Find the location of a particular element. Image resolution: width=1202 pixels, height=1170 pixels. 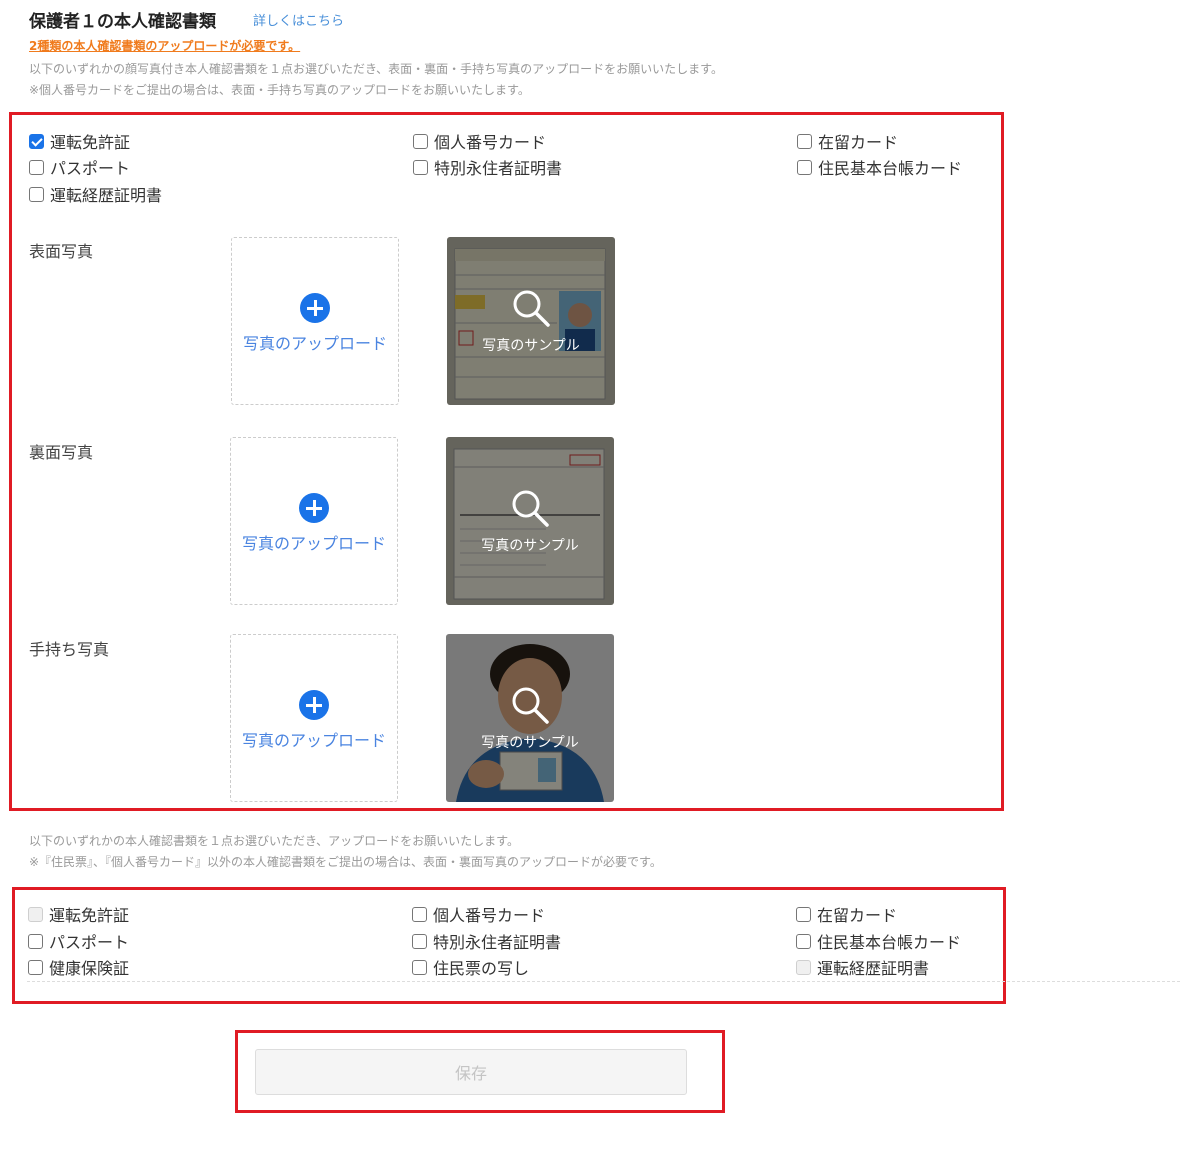

checkbox-special-permanent-resident: 特別永住者証明書 is located at coordinates (487, 167).